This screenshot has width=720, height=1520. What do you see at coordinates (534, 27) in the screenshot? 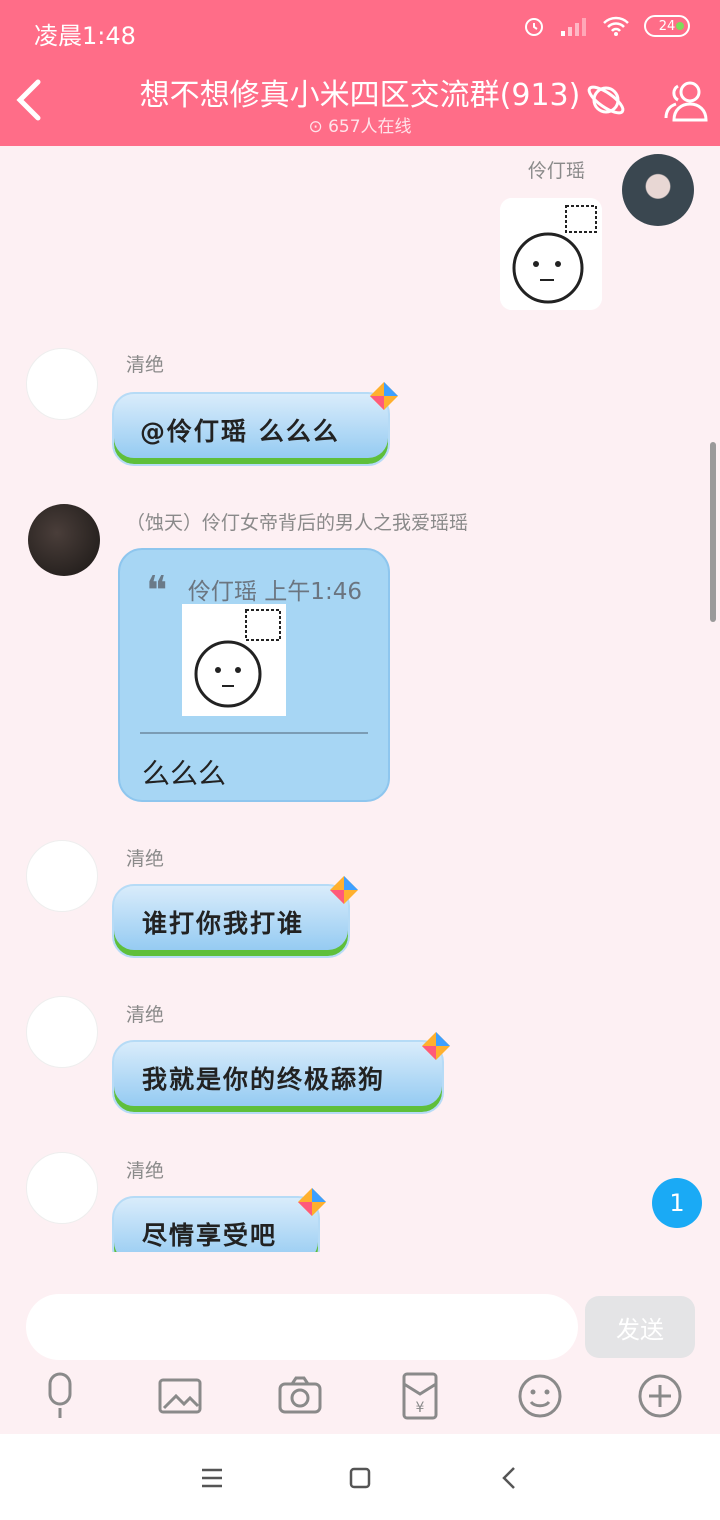
I see `alarm-icon` at bounding box center [534, 27].